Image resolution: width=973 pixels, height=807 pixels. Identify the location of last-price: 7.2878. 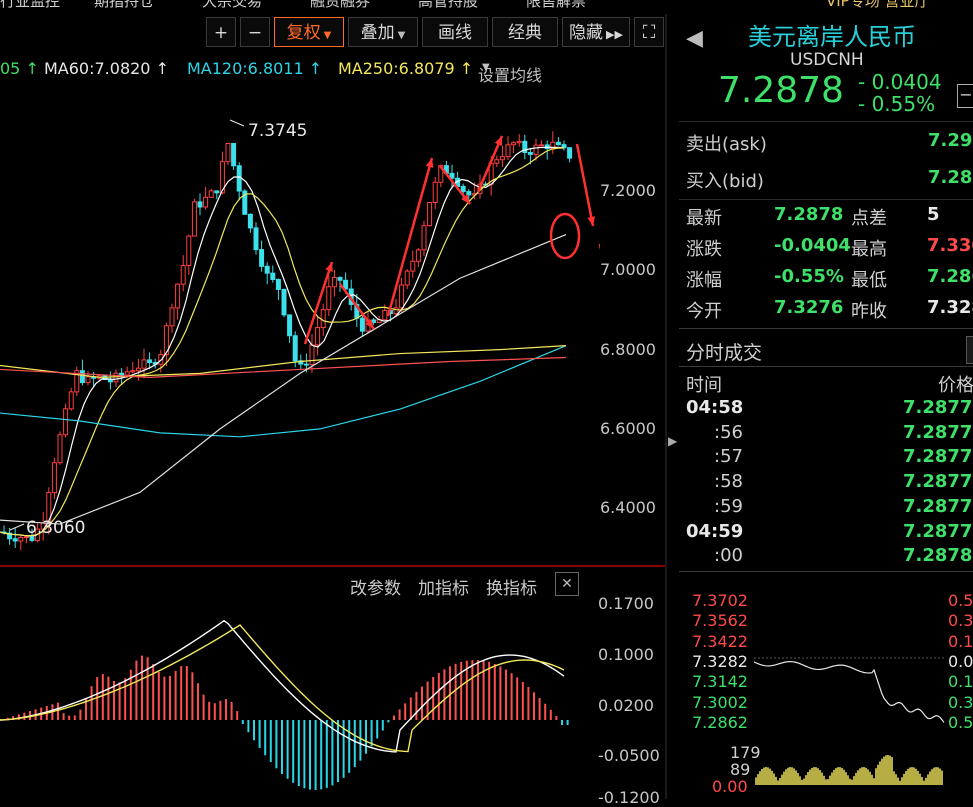
(781, 90).